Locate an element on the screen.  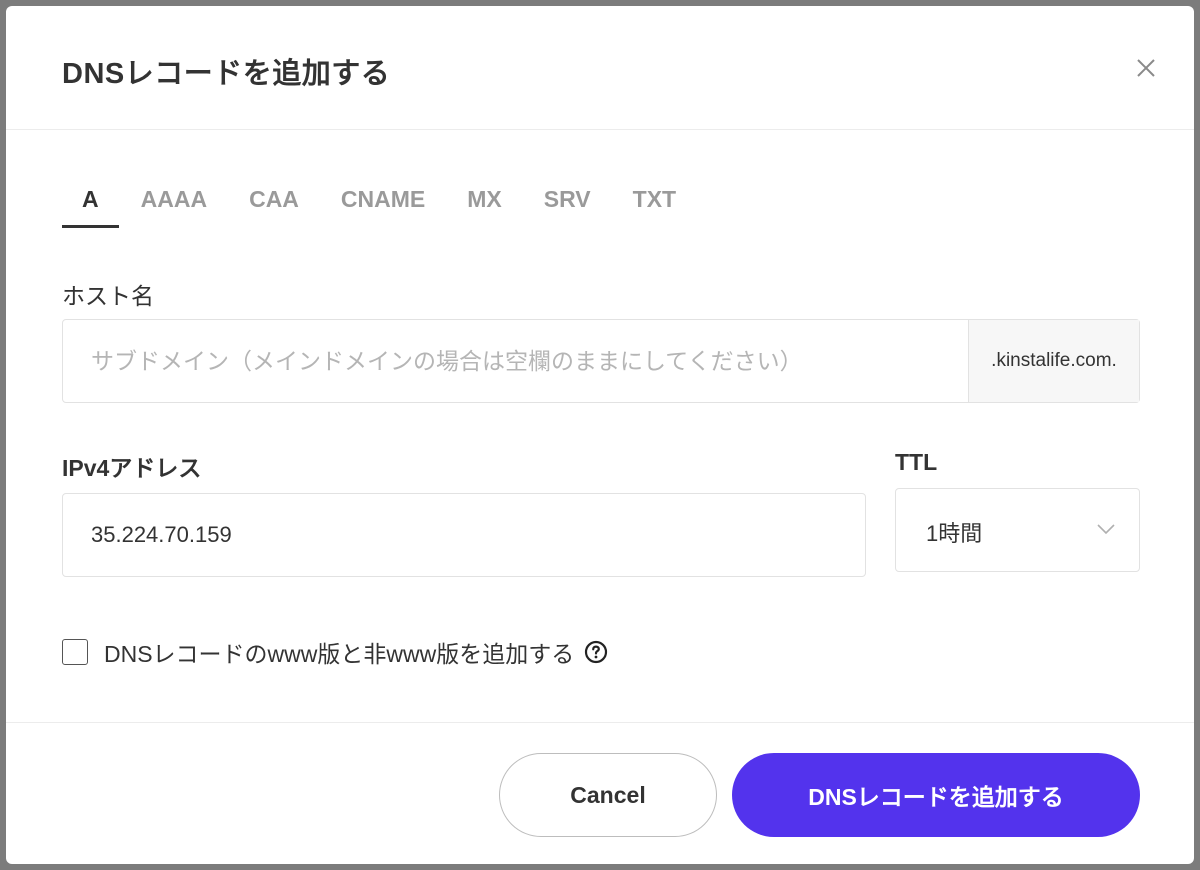
close-icon is located at coordinates (1146, 68).